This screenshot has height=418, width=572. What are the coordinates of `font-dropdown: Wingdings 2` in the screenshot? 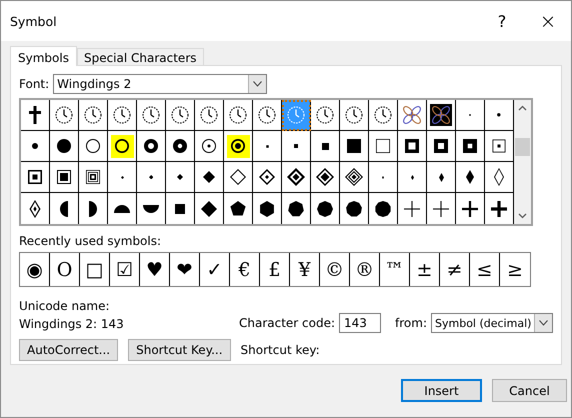 It's located at (160, 84).